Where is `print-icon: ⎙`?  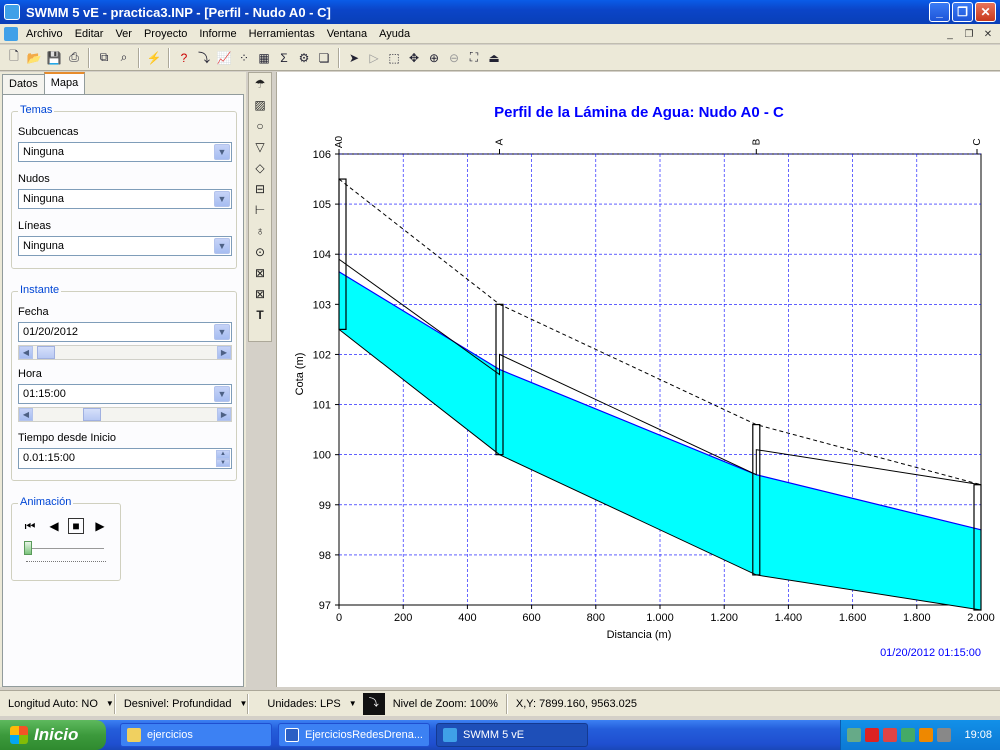
print-icon: ⎙ is located at coordinates (74, 58).